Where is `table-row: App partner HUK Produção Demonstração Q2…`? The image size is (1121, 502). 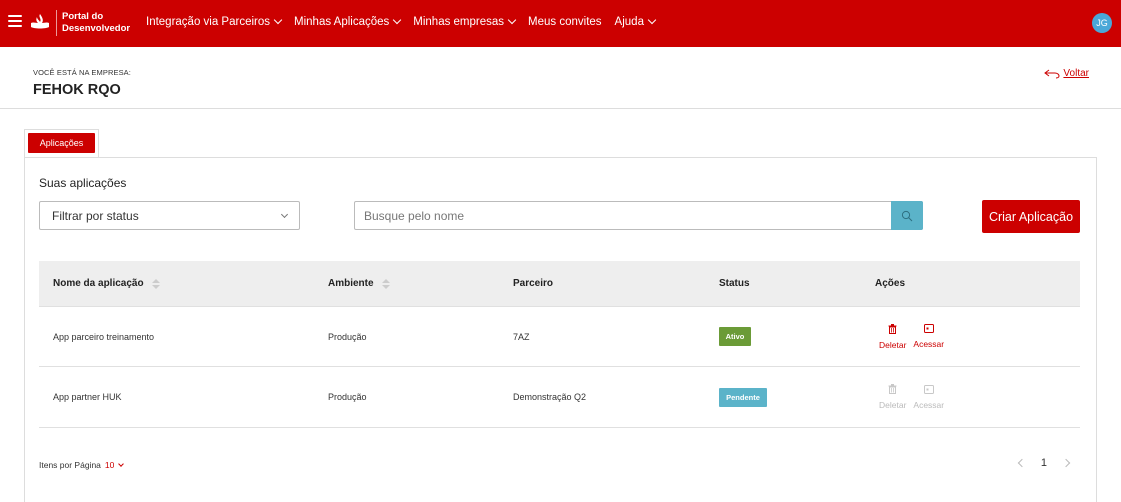 table-row: App partner HUK Produção Demonstração Q2… is located at coordinates (559, 397).